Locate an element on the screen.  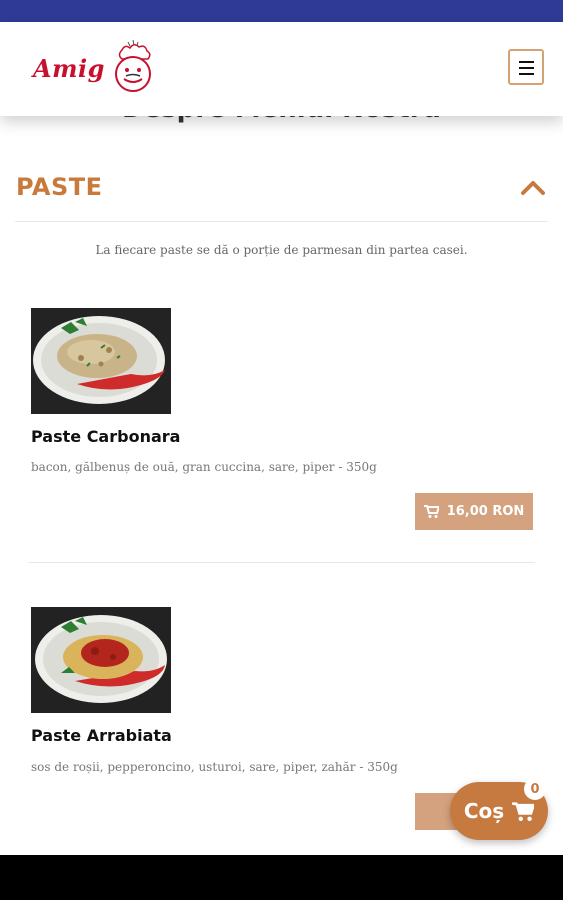
cart-floating-button: Coș 0 is located at coordinates (499, 809).